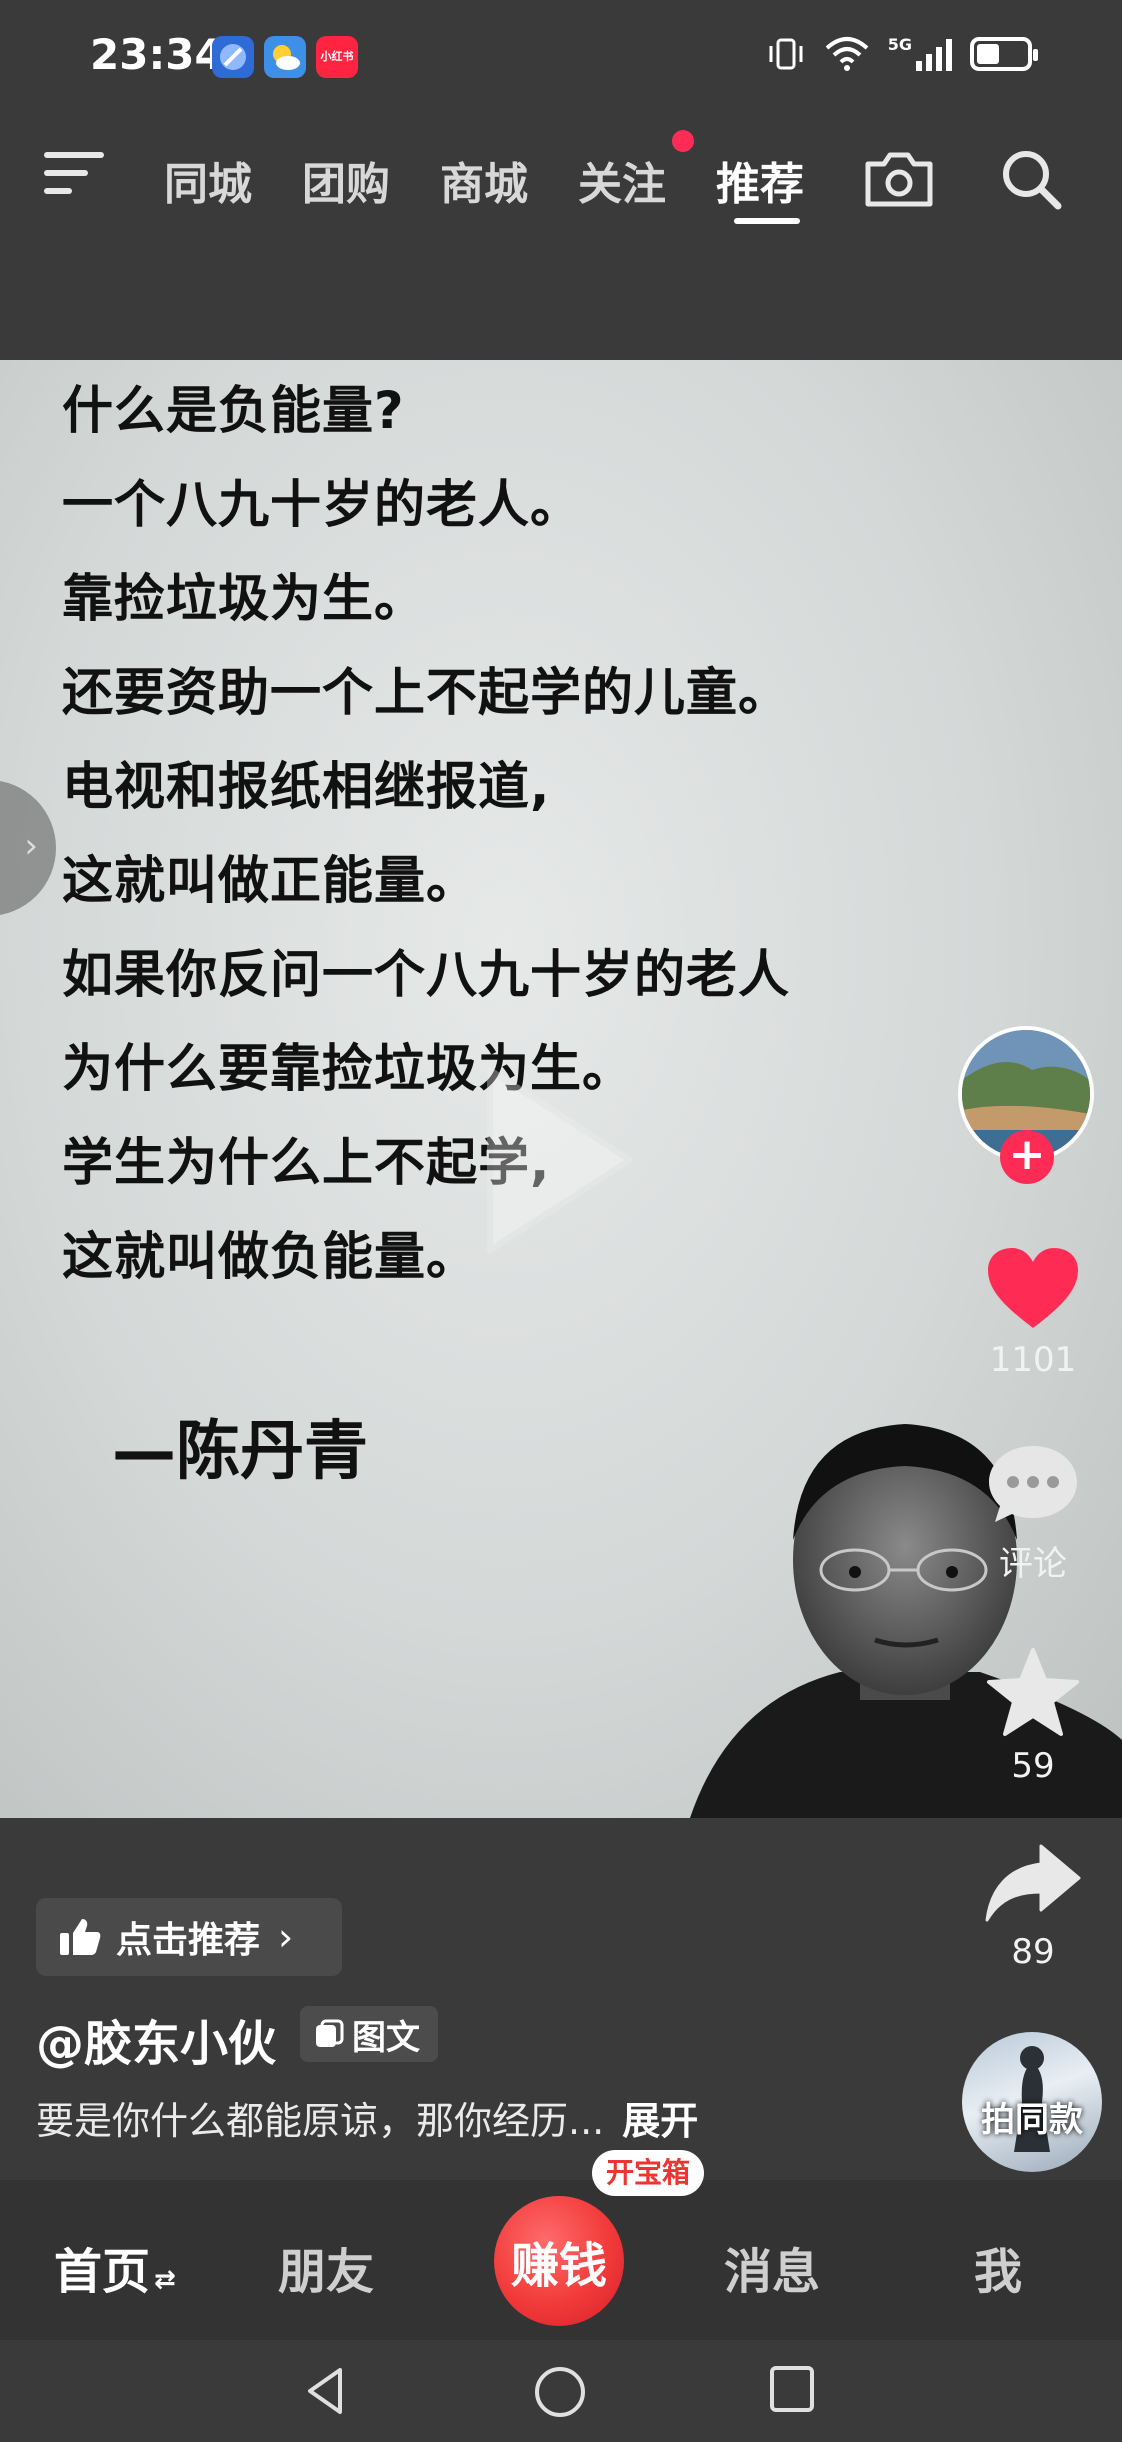 The width and height of the screenshot is (1122, 2442). I want to click on post-type-label: 图文, so click(386, 2037).